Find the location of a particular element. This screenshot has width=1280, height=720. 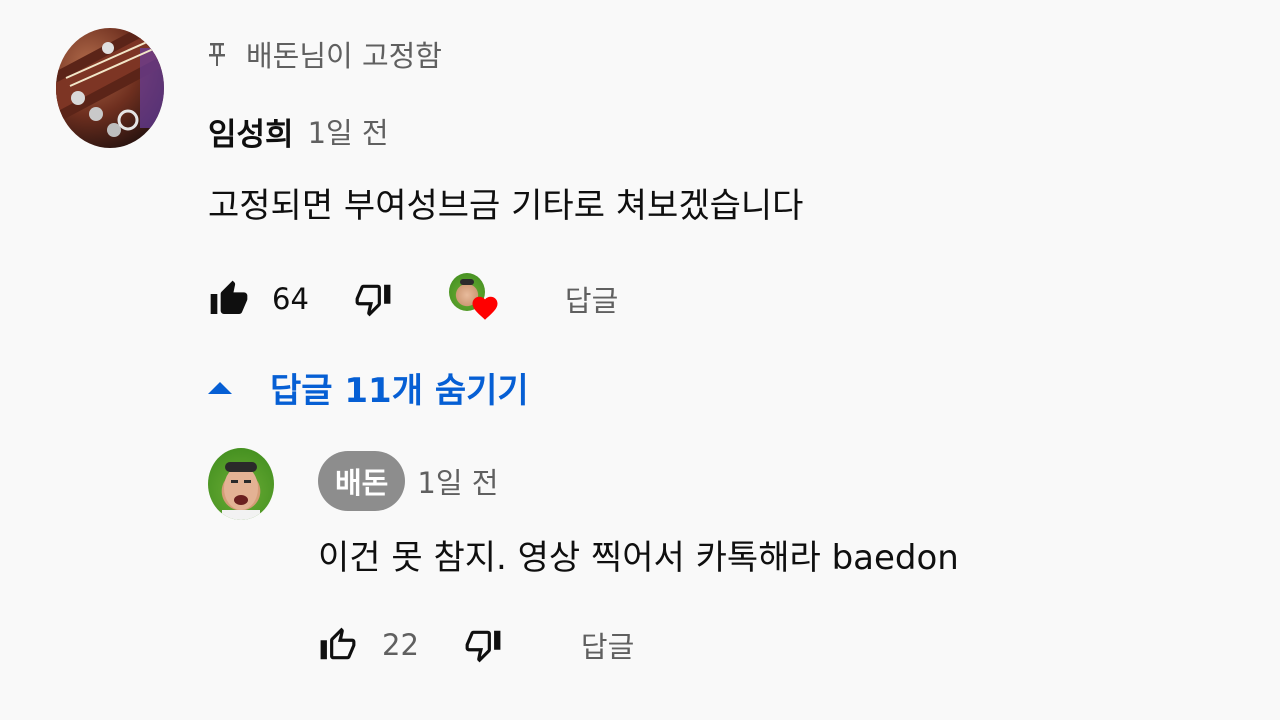

reply-text: 이건 못 참지. 영상 찍어서 카톡해라 baedon is located at coordinates (638, 558).